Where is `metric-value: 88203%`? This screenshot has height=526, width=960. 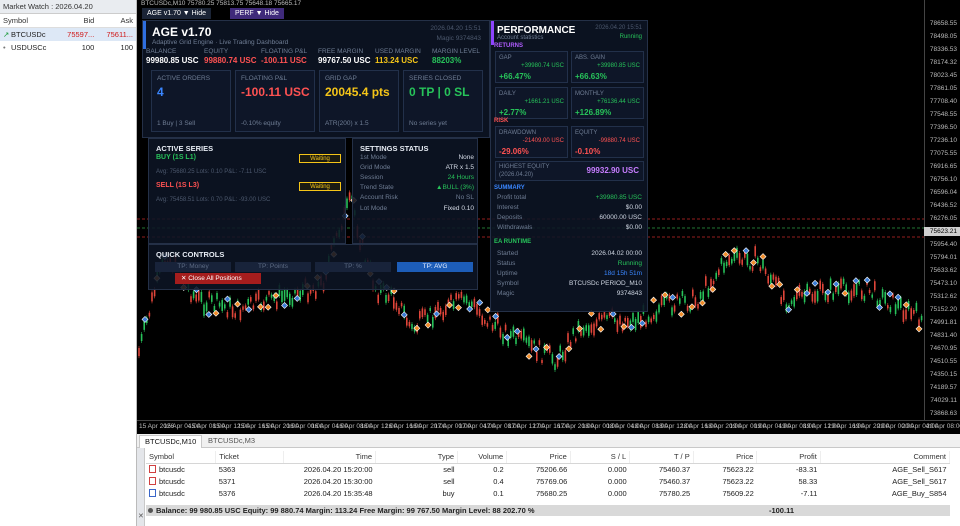 metric-value: 88203% is located at coordinates (447, 60).